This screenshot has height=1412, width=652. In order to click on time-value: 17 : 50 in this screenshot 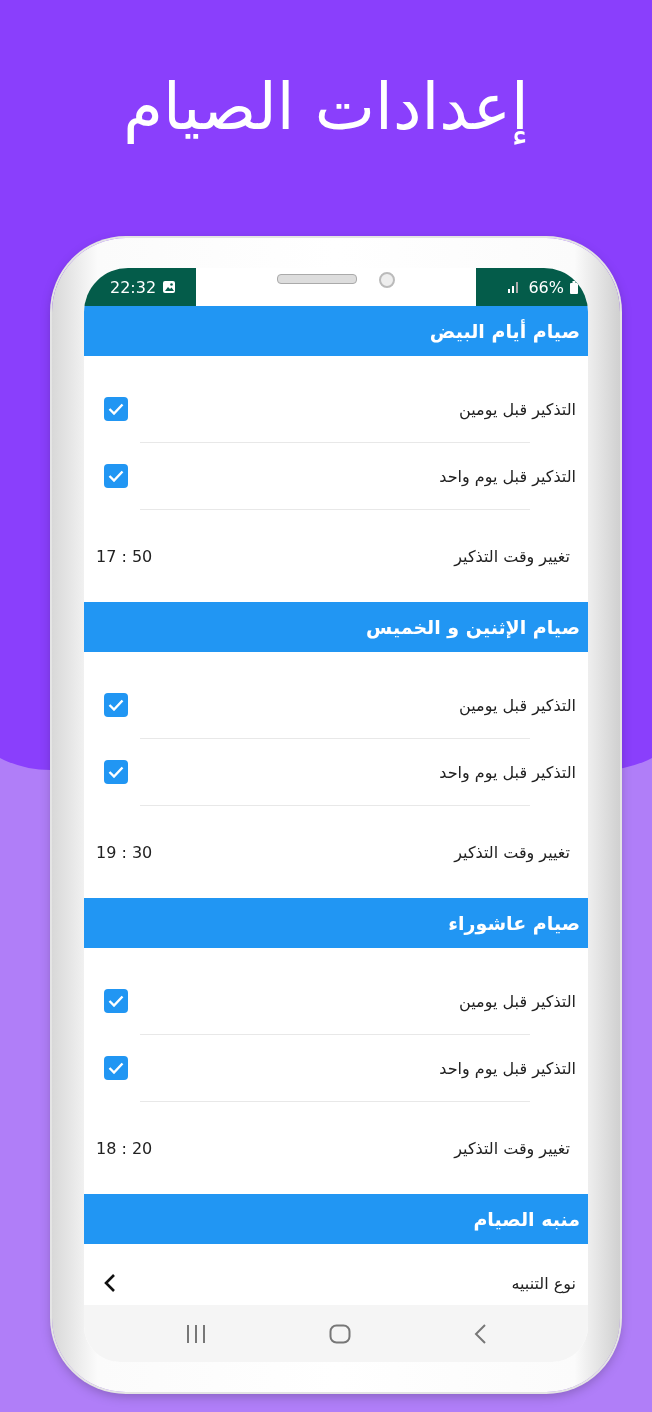, I will do `click(124, 556)`.